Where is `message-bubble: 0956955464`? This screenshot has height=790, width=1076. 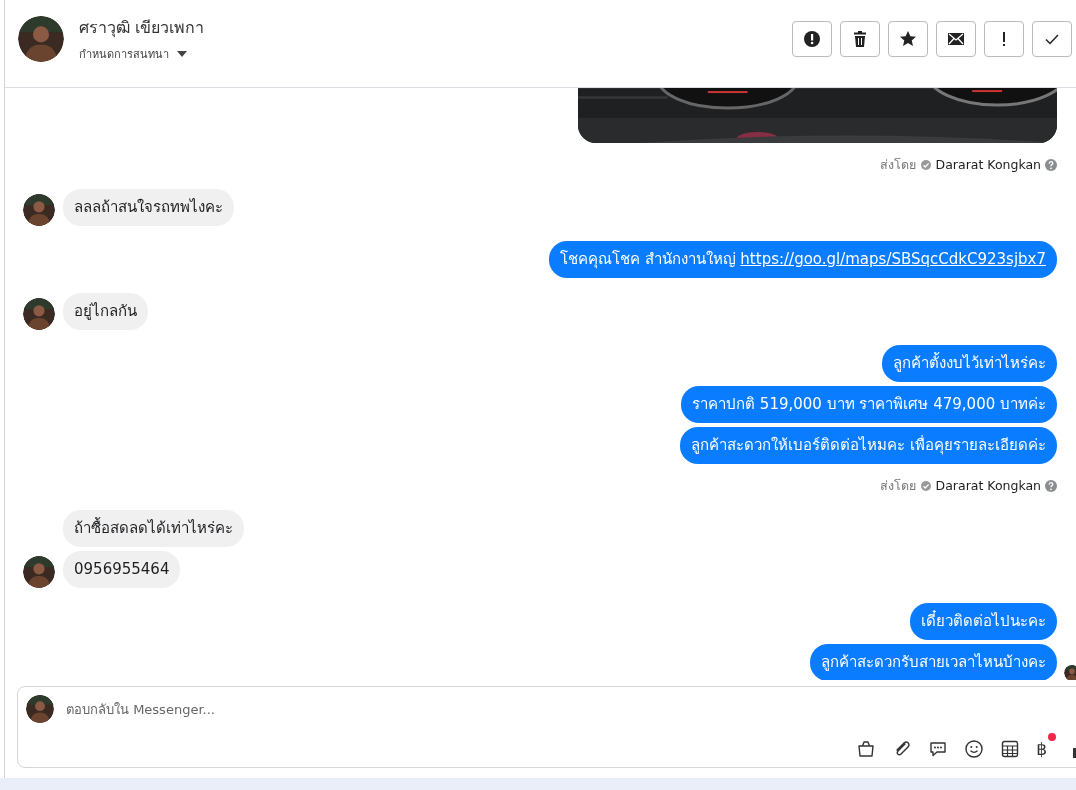
message-bubble: 0956955464 is located at coordinates (122, 569).